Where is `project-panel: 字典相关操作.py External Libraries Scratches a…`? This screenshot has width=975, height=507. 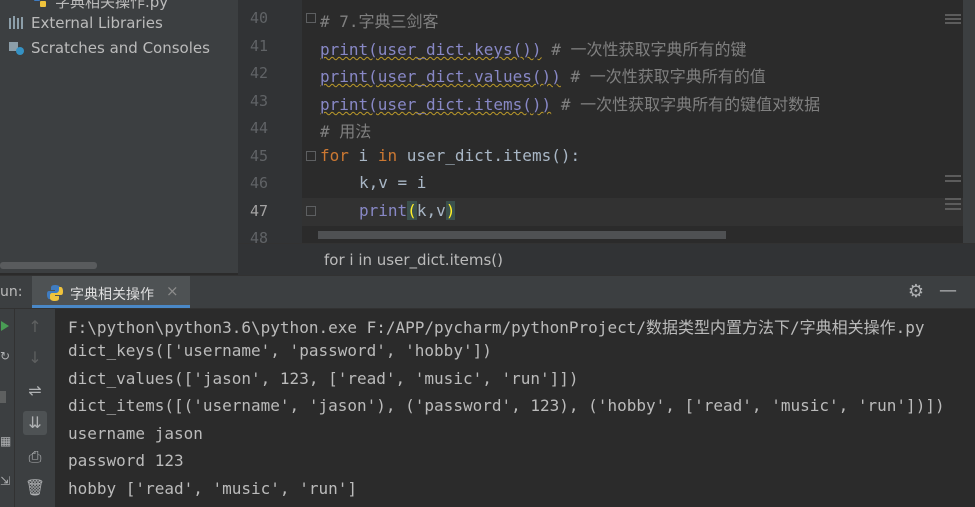 project-panel: 字典相关操作.py External Libraries Scratches a… is located at coordinates (119, 136).